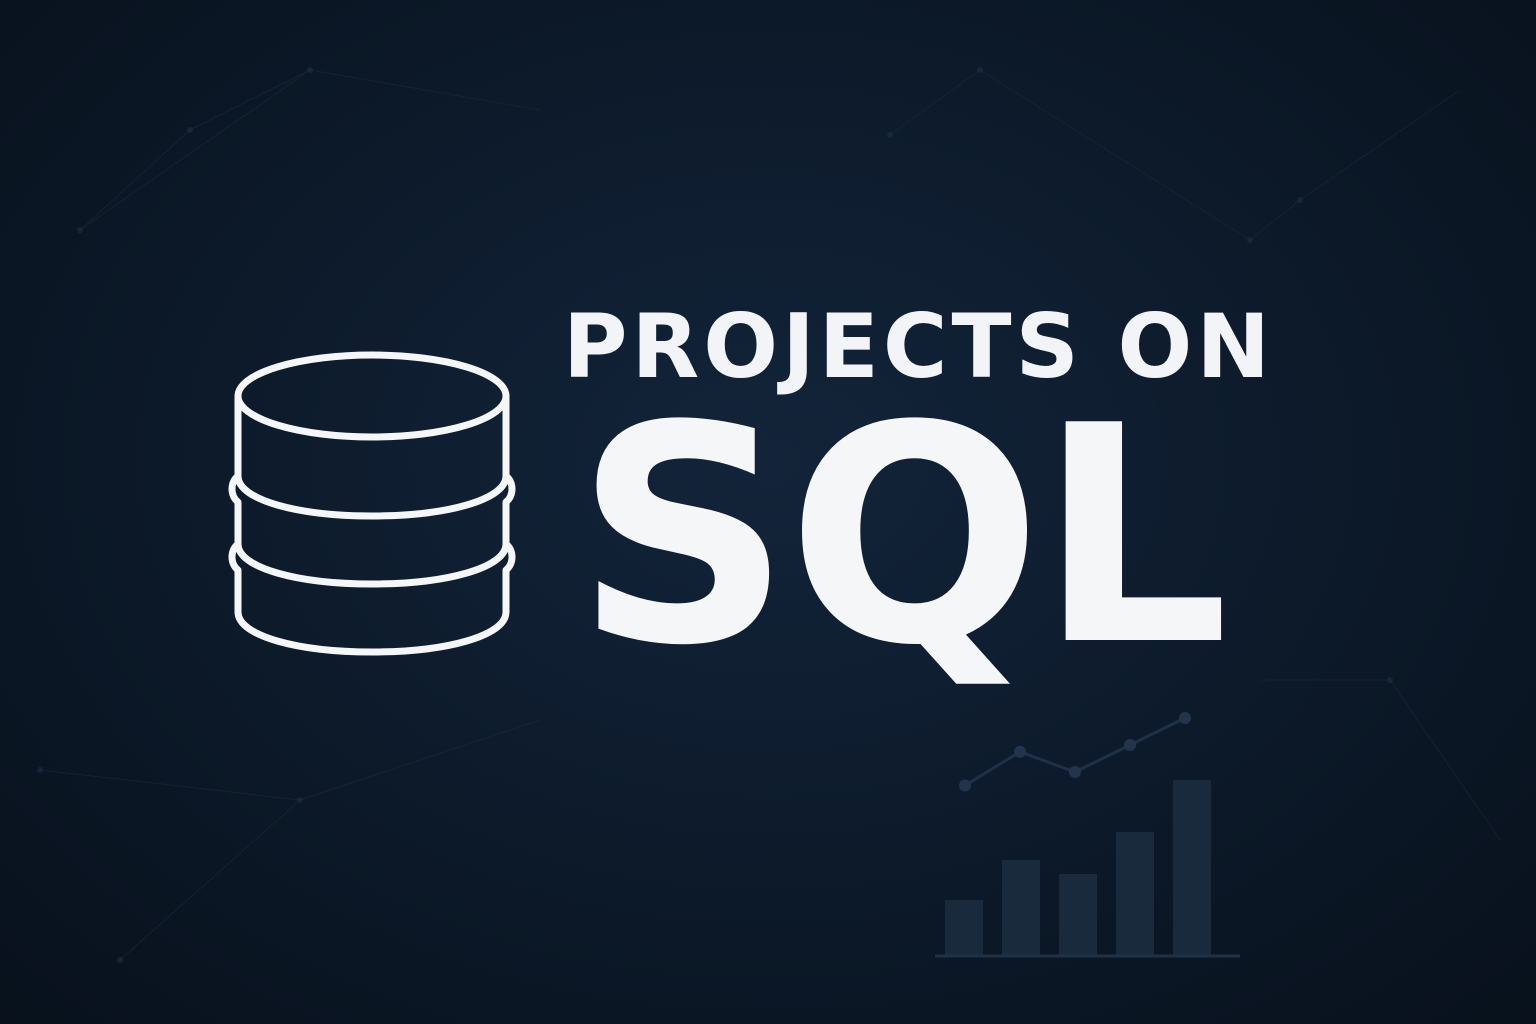 The image size is (1536, 1024). Describe the element at coordinates (372, 503) in the screenshot. I see `database-icon` at that location.